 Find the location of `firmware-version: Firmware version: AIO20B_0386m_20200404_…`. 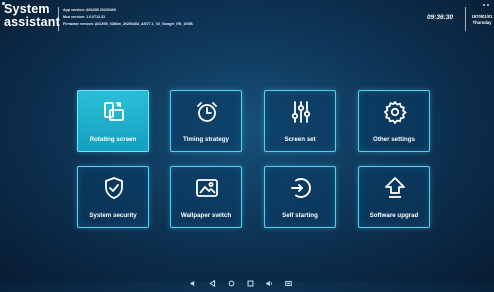

firmware-version: Firmware version: AIO20B_0386m_20200404_… is located at coordinates (128, 24).